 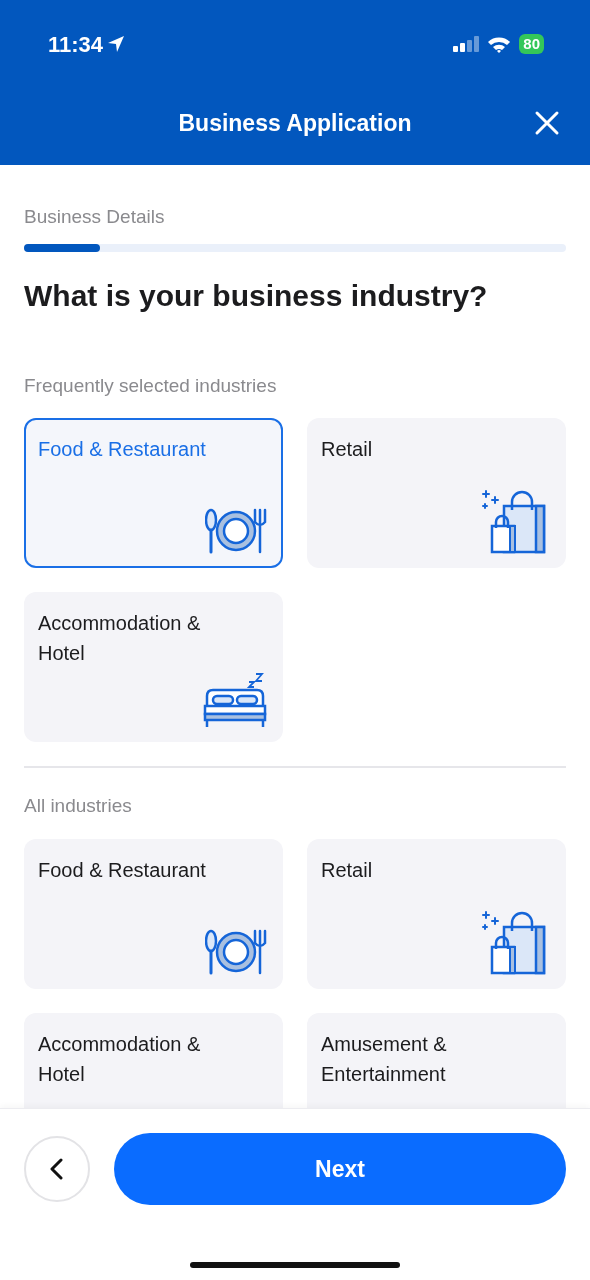 I want to click on screen-title: Business Application, so click(x=295, y=123).